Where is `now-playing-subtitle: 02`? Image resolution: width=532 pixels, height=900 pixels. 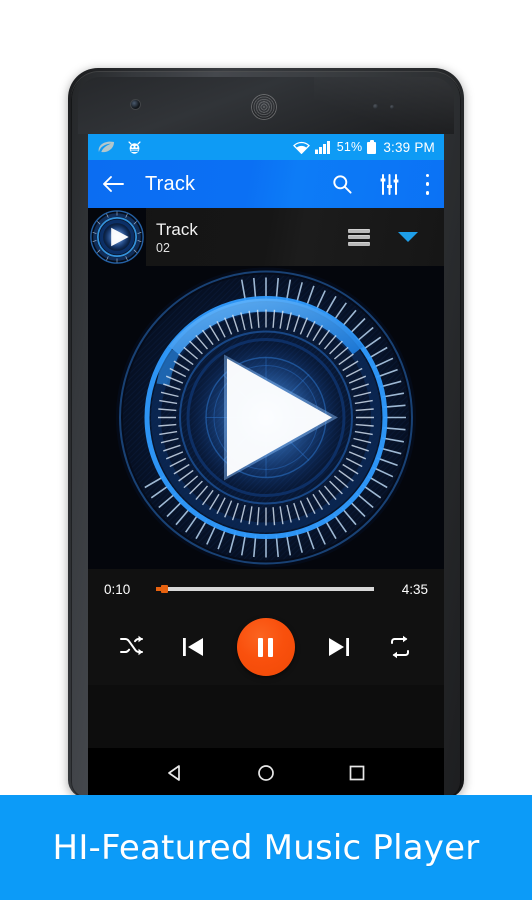
now-playing-subtitle: 02 is located at coordinates (163, 247).